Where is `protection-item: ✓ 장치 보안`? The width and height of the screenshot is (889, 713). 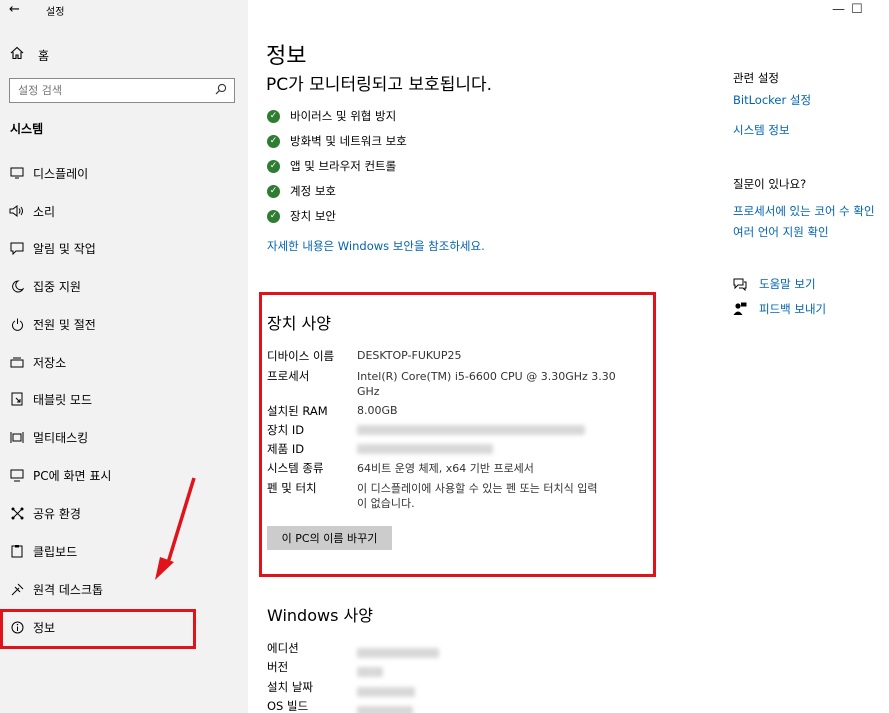 protection-item: ✓ 장치 보안 is located at coordinates (301, 216).